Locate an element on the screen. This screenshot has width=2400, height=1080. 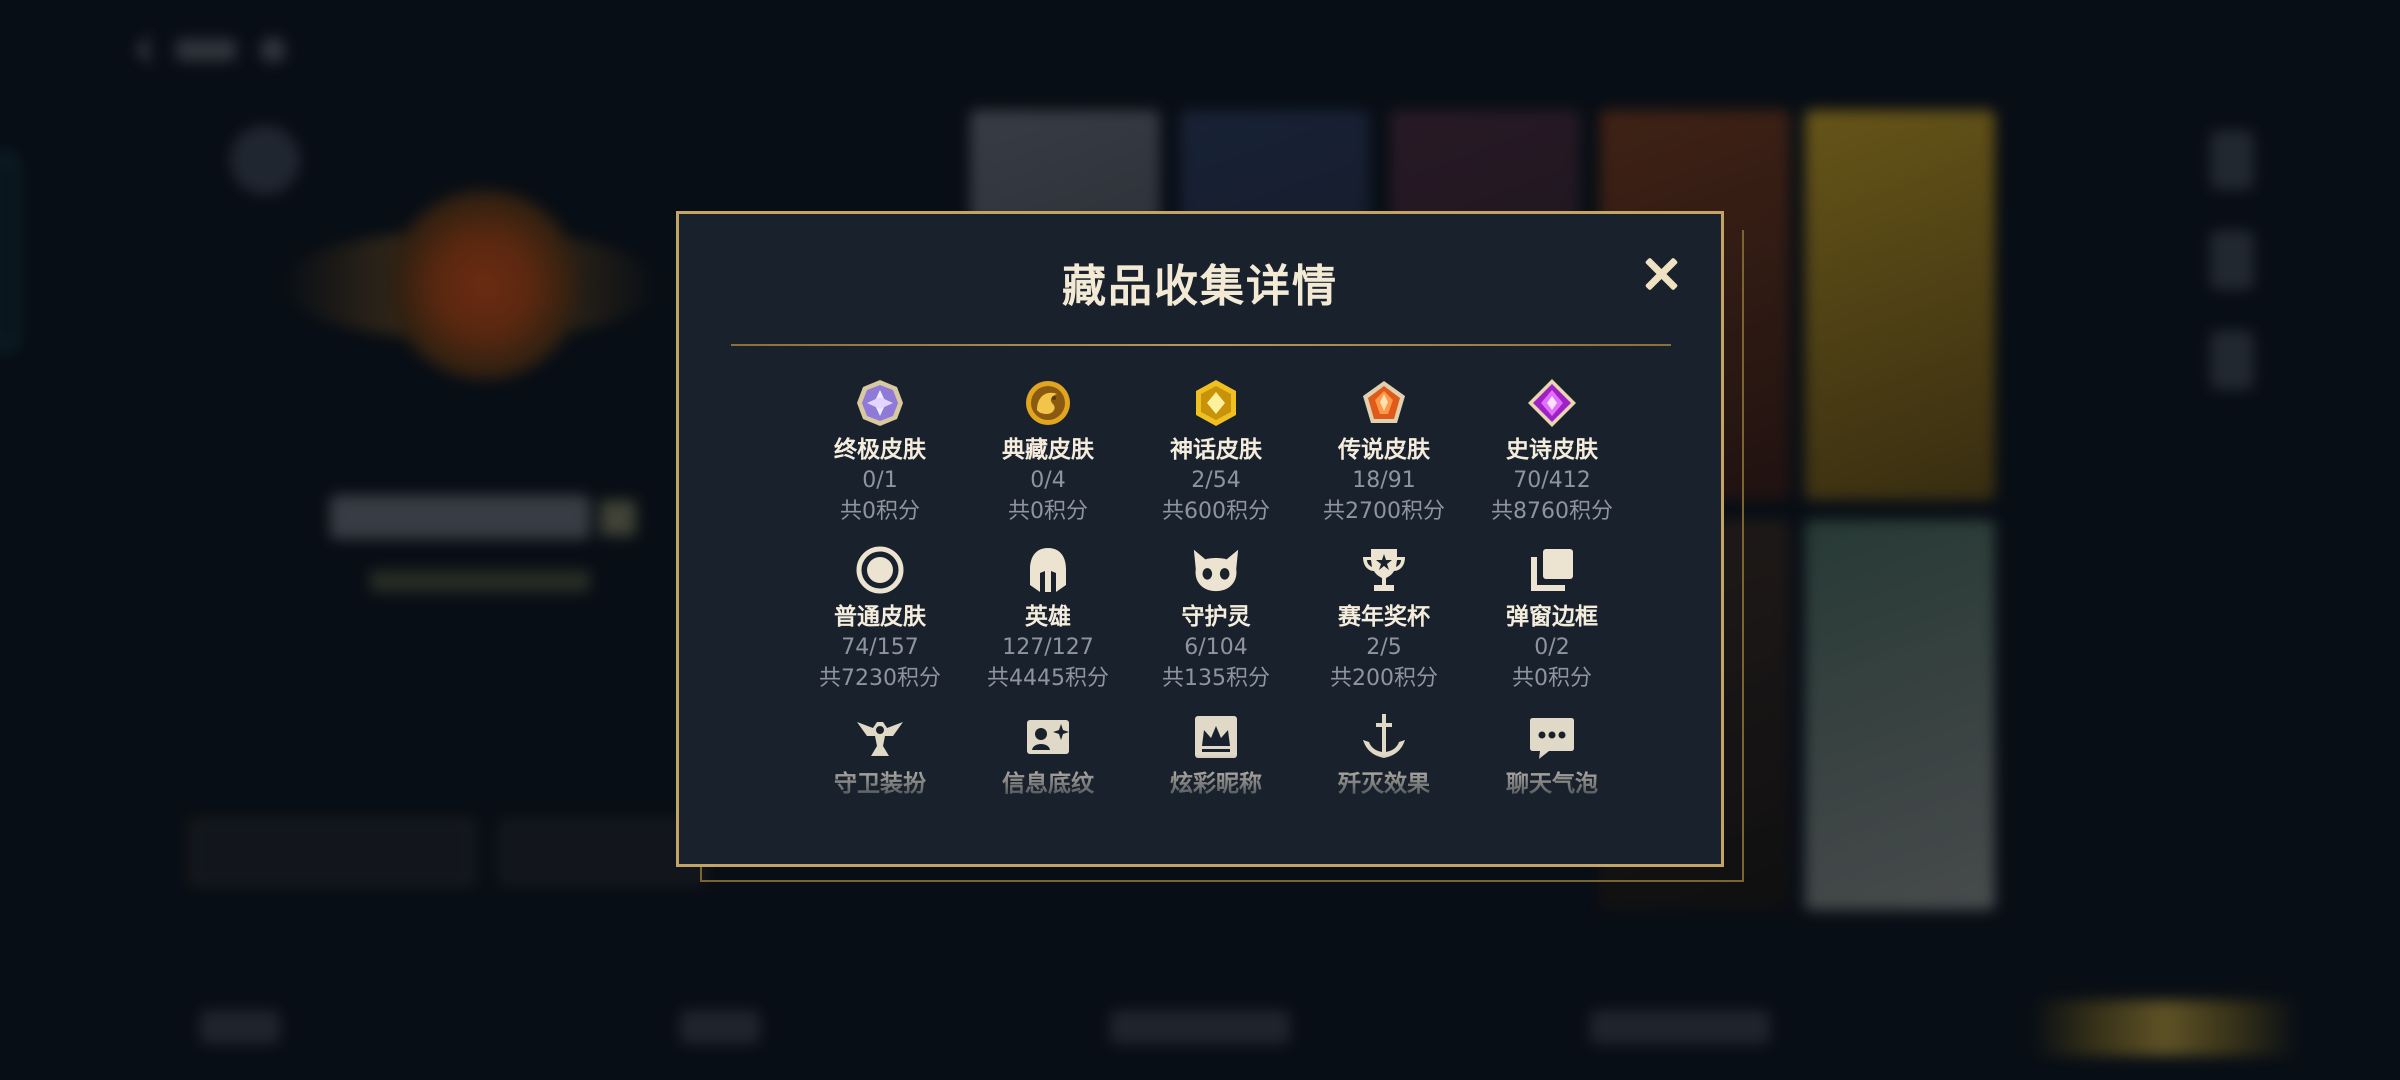
item-count: 2/5 is located at coordinates (1384, 647).